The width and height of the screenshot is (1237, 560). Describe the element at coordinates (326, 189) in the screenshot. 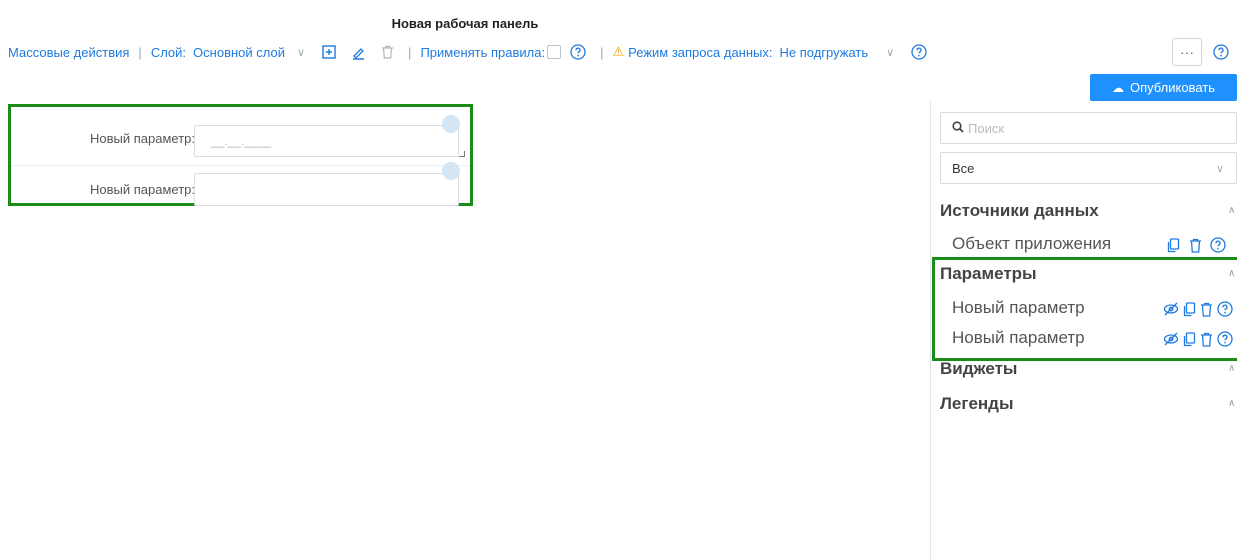

I see `parameter-input` at that location.